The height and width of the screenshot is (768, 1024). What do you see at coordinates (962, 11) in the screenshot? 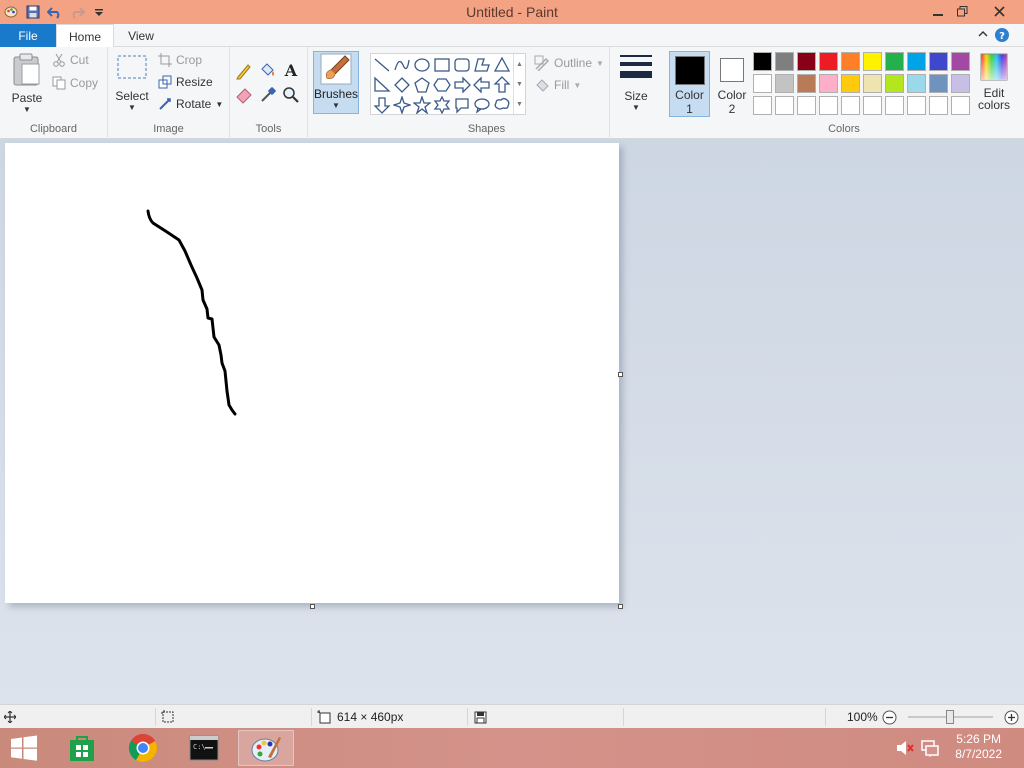
I see `restore-button` at bounding box center [962, 11].